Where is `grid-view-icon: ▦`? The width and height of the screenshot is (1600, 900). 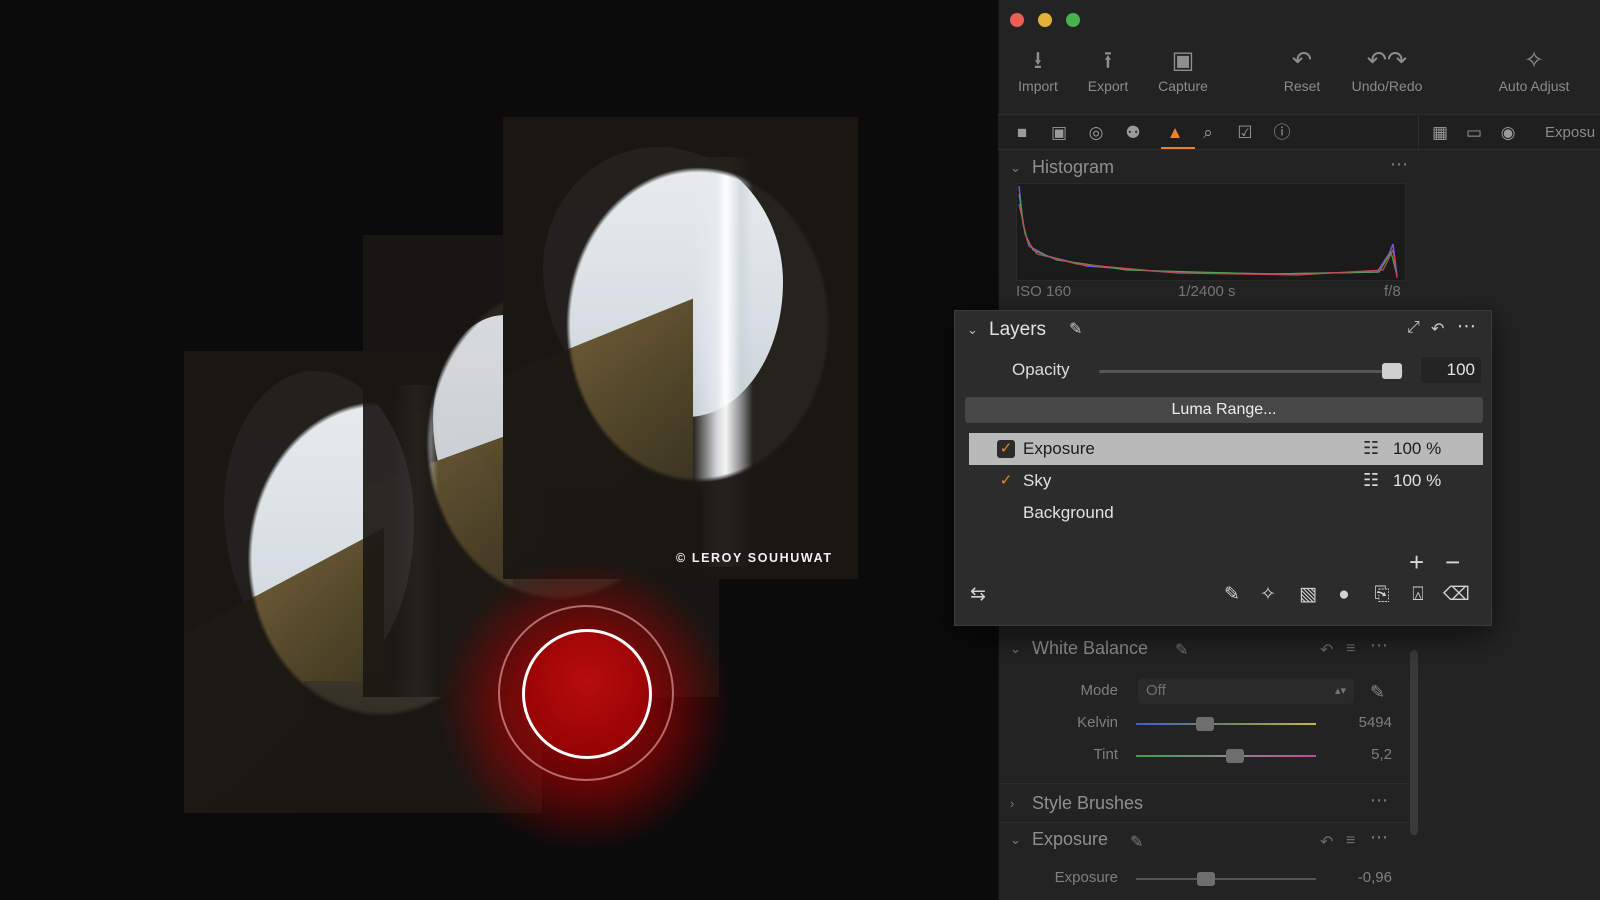
grid-view-icon: ▦ is located at coordinates (1440, 133).